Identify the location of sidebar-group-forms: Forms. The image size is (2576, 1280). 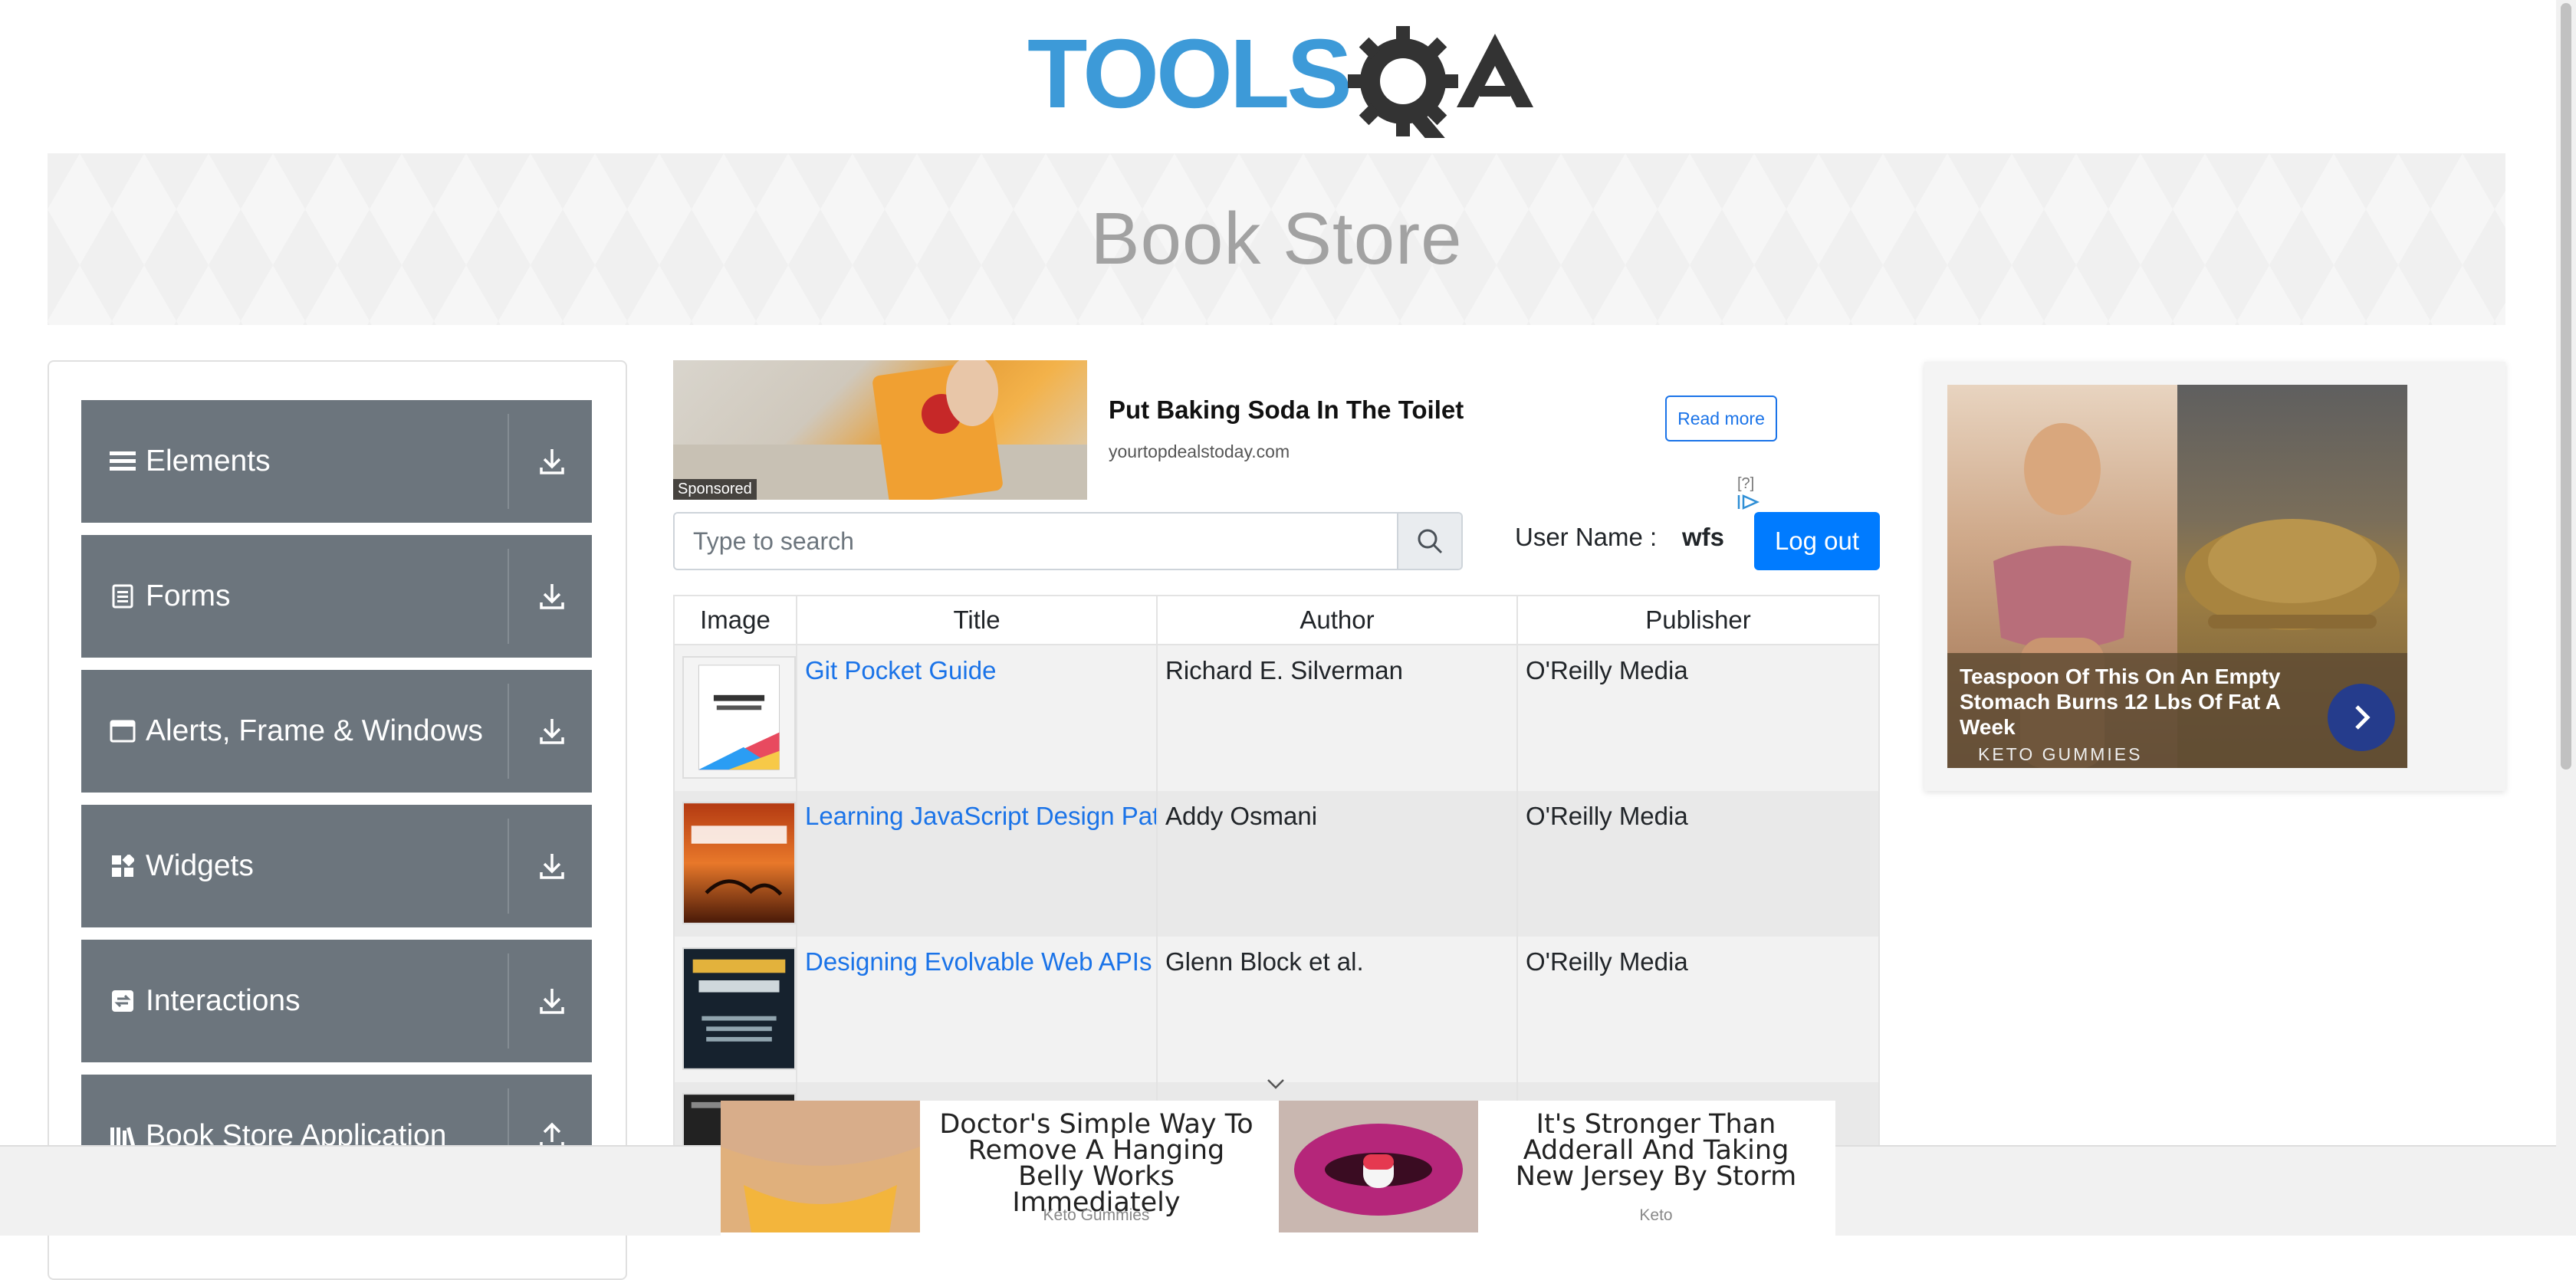
(336, 596).